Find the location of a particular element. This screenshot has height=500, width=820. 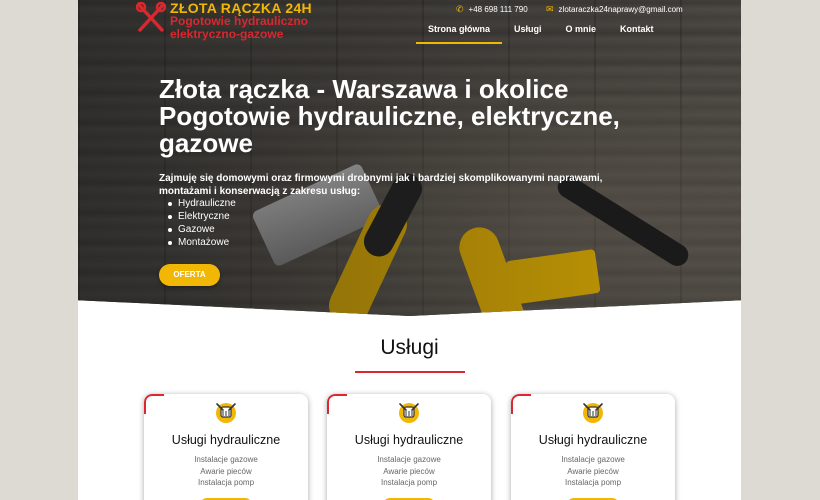

logo-subtitle-2: elektryczno-gazowe is located at coordinates (227, 34).